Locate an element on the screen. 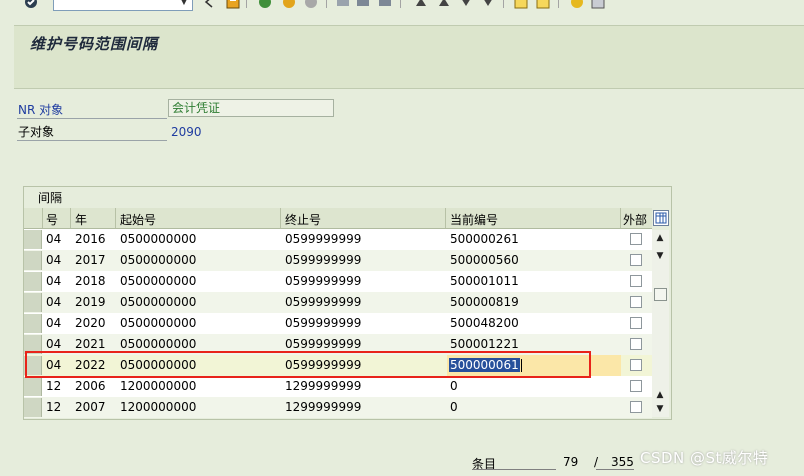  subobject-label: 子对象 is located at coordinates (36, 132).